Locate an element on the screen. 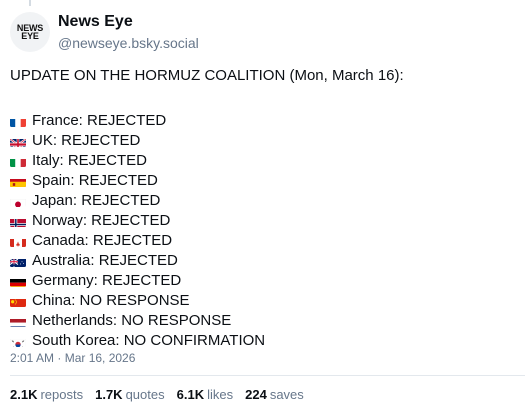  quotes-count: 1.7K is located at coordinates (109, 394).